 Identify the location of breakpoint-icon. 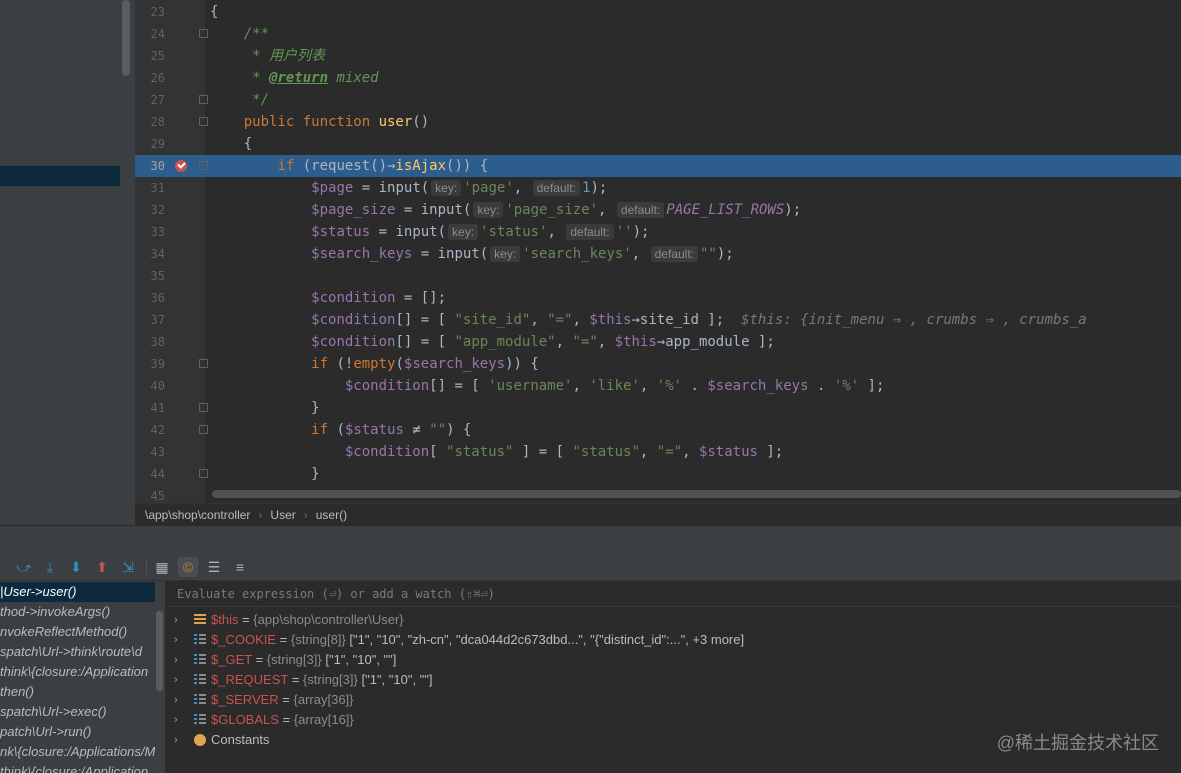
(181, 166).